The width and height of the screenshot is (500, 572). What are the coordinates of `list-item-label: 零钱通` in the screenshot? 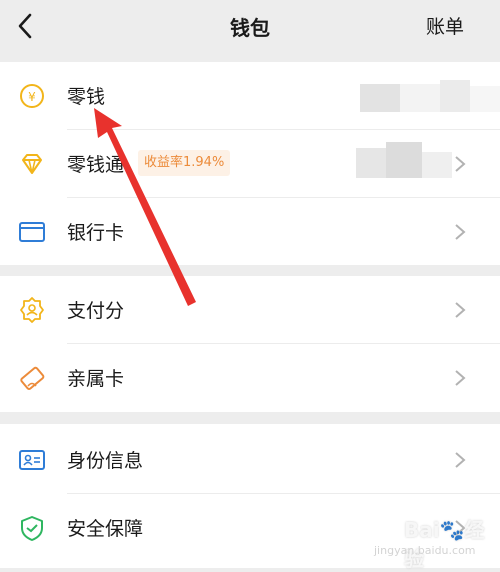 It's located at (96, 165).